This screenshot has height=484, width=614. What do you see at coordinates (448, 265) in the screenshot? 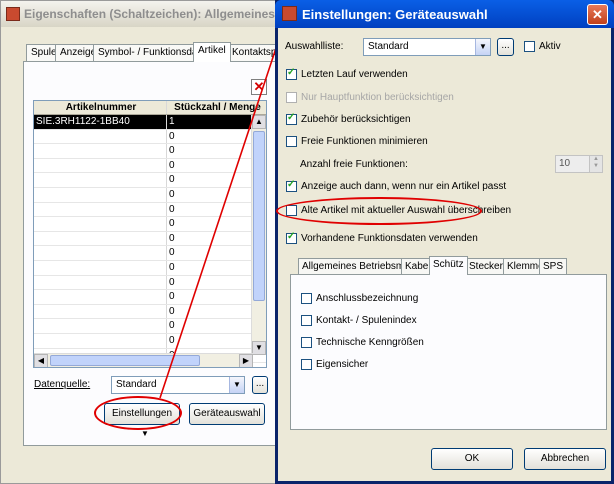
I see `tab-schuetz: Schütz` at bounding box center [448, 265].